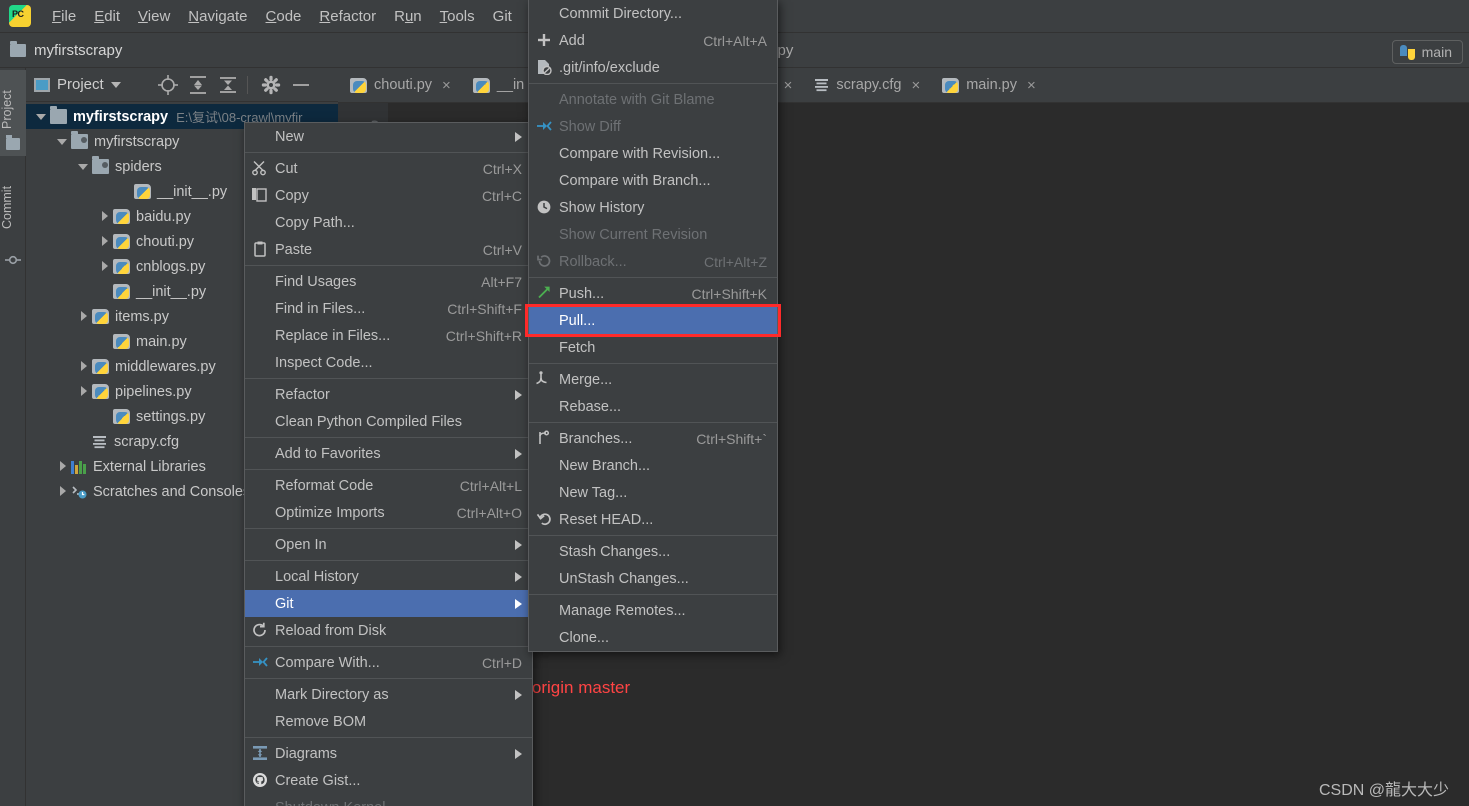 This screenshot has width=1469, height=806. What do you see at coordinates (13, 260) in the screenshot?
I see `commit-icon` at bounding box center [13, 260].